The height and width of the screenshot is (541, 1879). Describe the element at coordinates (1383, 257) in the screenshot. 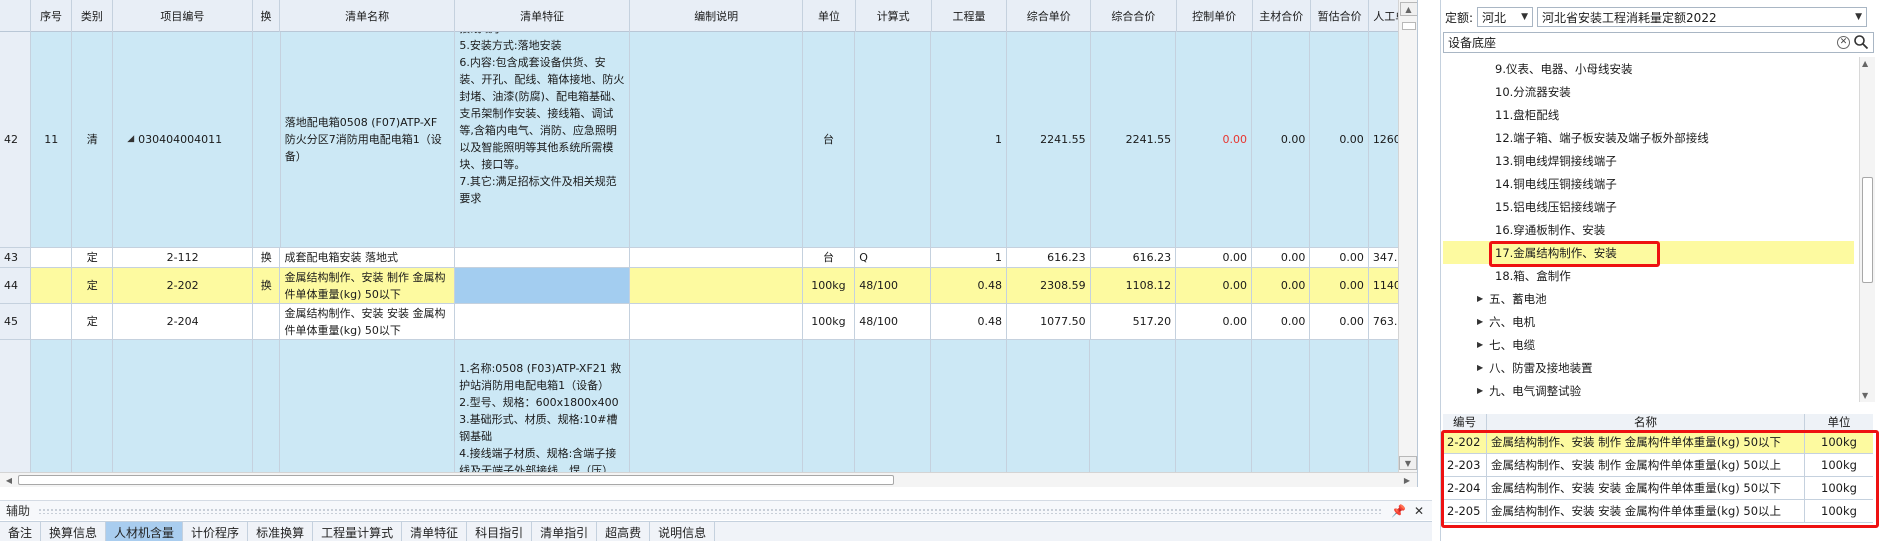

I see `cell-labor: 347.` at that location.